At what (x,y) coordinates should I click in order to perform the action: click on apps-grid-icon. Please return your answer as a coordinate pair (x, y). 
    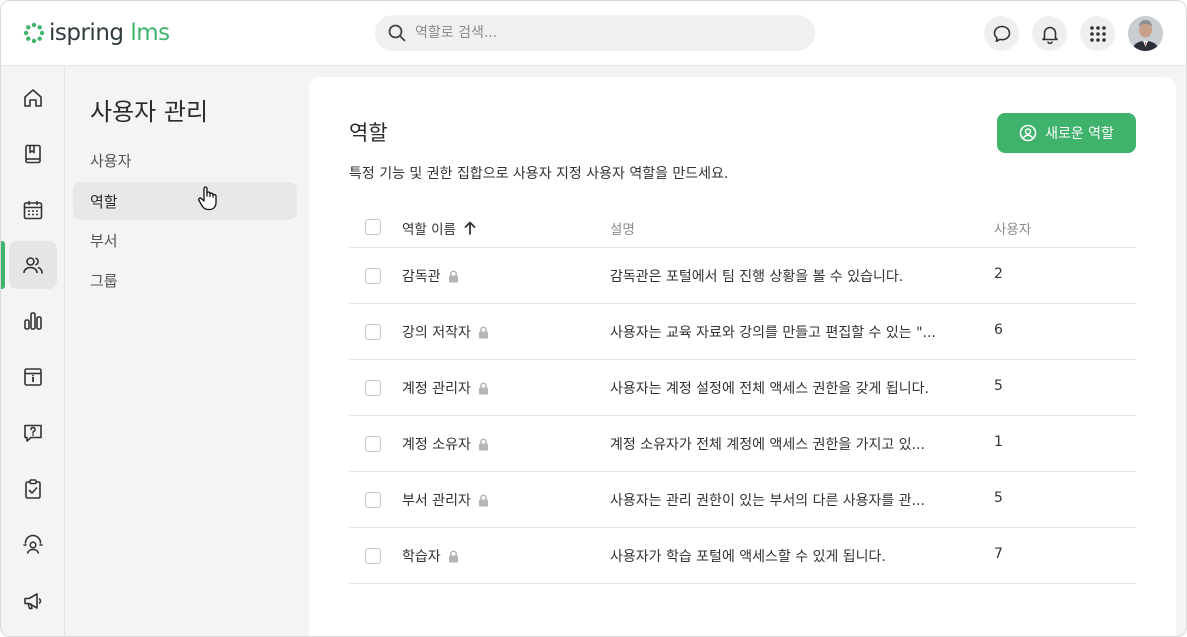
    Looking at the image, I should click on (1097, 33).